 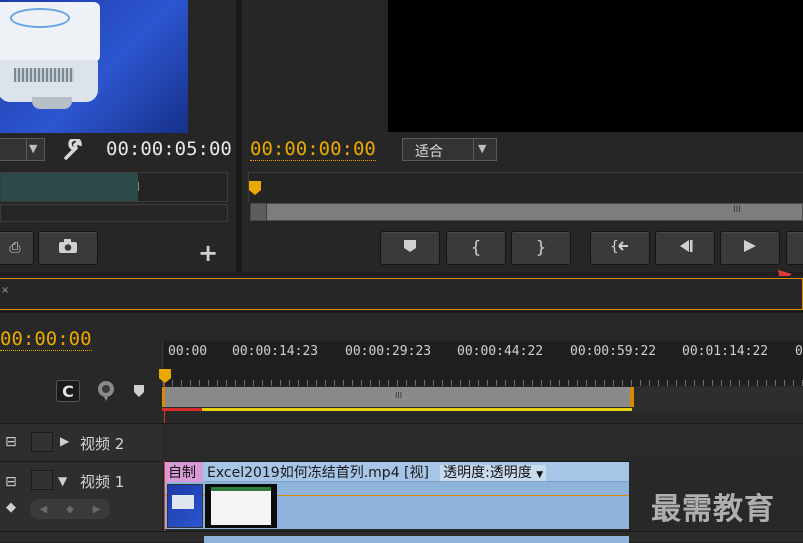 What do you see at coordinates (239, 136) in the screenshot?
I see `panel-divider` at bounding box center [239, 136].